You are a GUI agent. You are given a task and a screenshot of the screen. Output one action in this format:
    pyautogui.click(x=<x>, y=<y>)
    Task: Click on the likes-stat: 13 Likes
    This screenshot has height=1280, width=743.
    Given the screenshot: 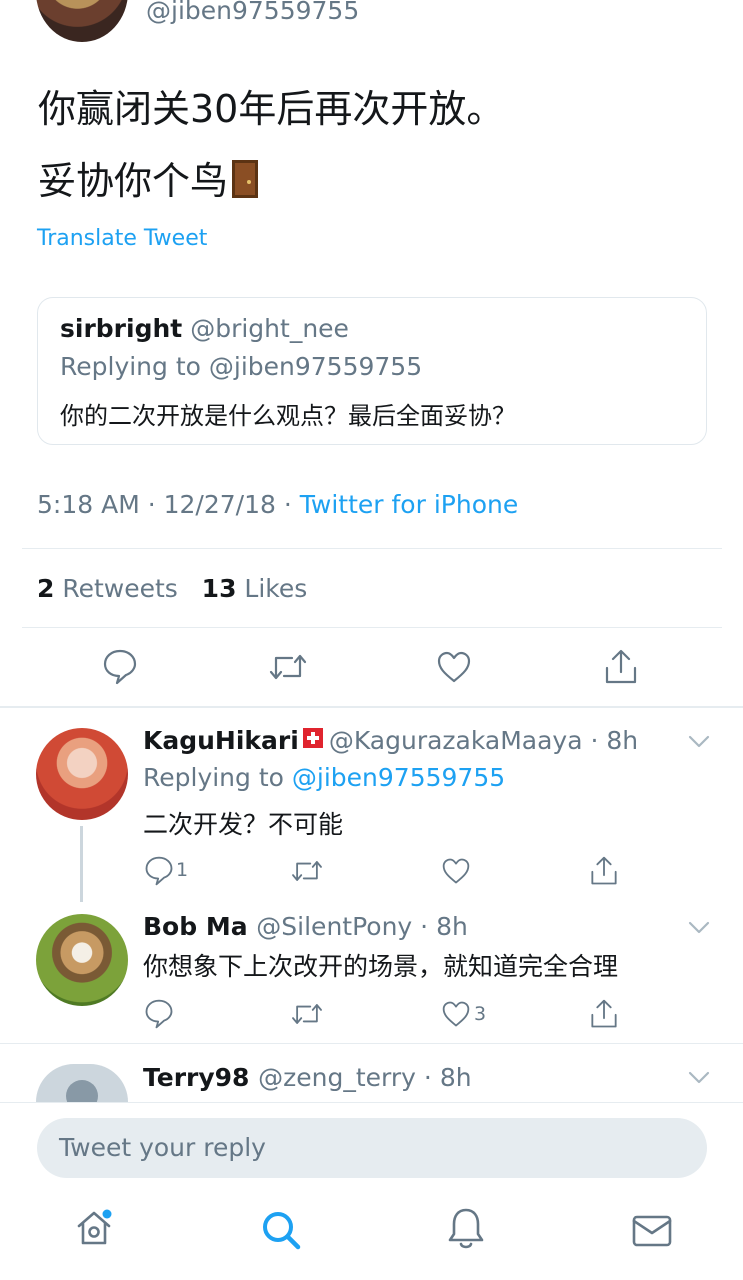 What is the action you would take?
    pyautogui.click(x=255, y=588)
    